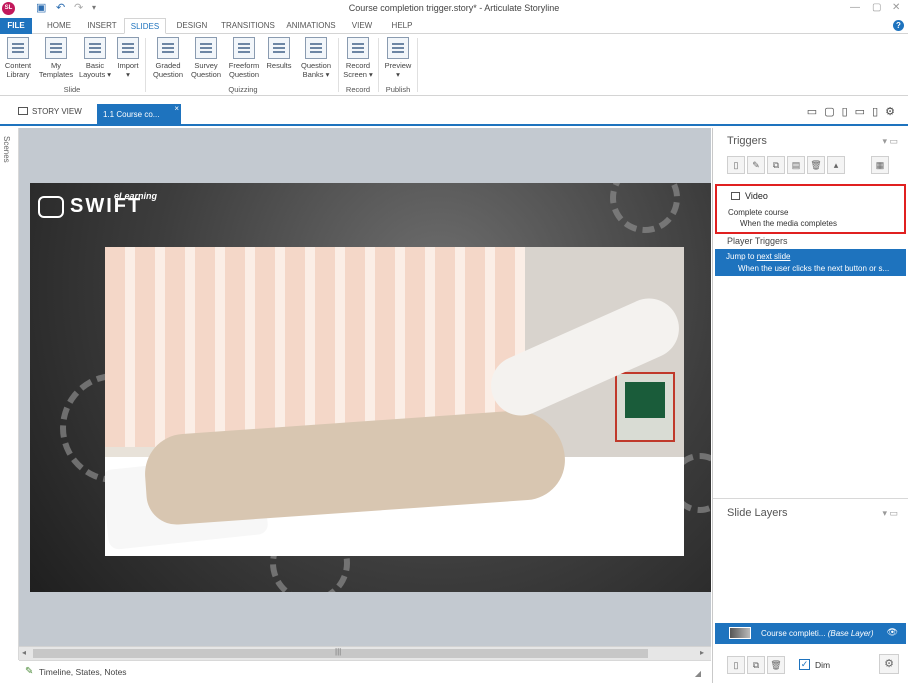 The image size is (908, 683). Describe the element at coordinates (788, 223) in the screenshot. I see `trigger-condition: When the media completes` at that location.